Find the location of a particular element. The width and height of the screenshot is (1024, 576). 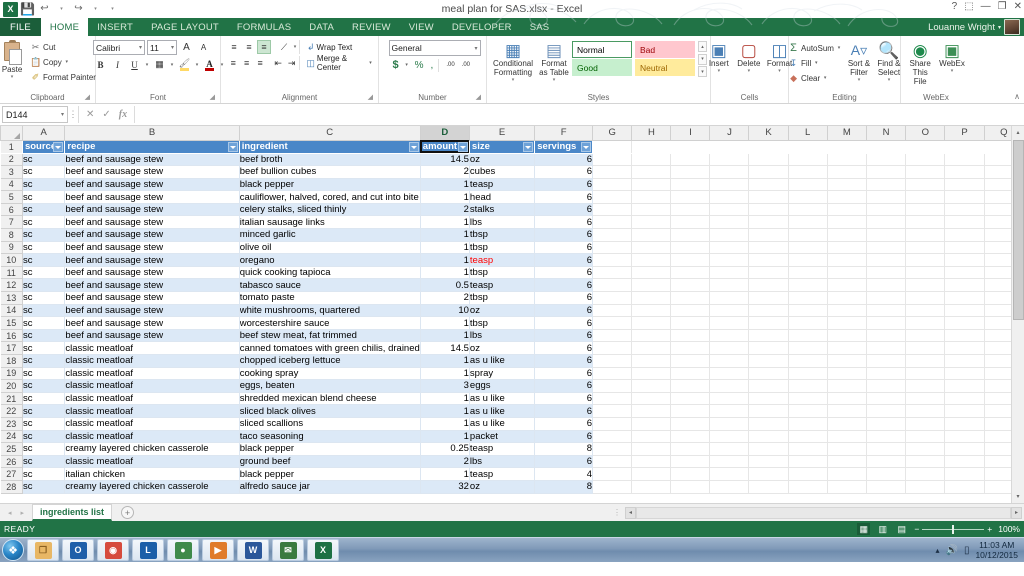

cell-amount: 1 is located at coordinates (445, 273).